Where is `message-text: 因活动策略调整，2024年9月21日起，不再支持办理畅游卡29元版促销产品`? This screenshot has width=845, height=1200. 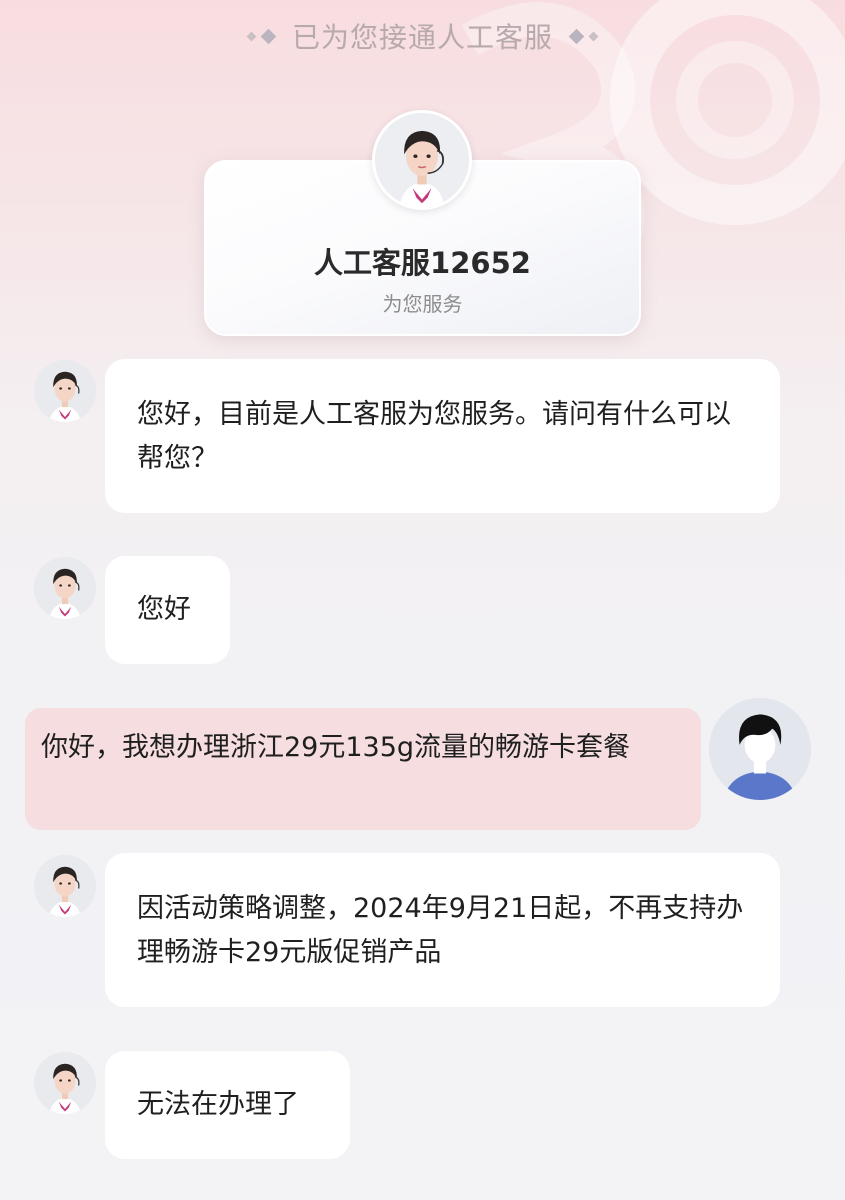 message-text: 因活动策略调整，2024年9月21日起，不再支持办理畅游卡29元版促销产品 is located at coordinates (440, 930).